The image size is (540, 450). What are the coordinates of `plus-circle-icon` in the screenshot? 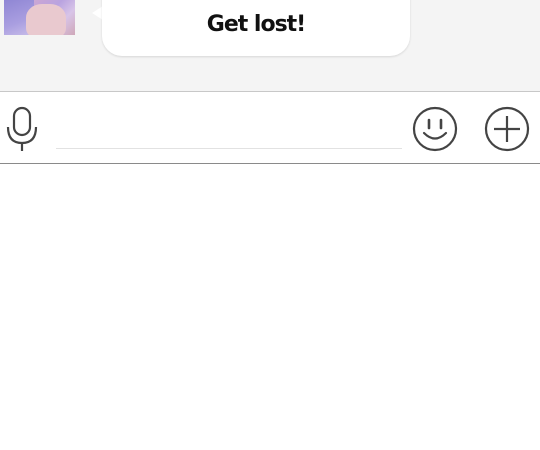 It's located at (507, 129).